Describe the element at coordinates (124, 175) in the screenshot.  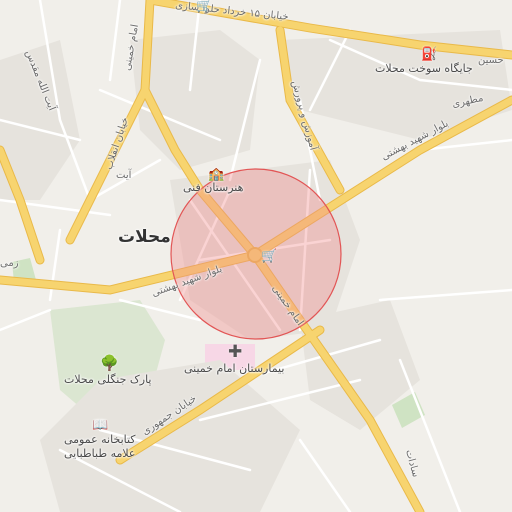
I see `road-label-ayat: آیت` at that location.